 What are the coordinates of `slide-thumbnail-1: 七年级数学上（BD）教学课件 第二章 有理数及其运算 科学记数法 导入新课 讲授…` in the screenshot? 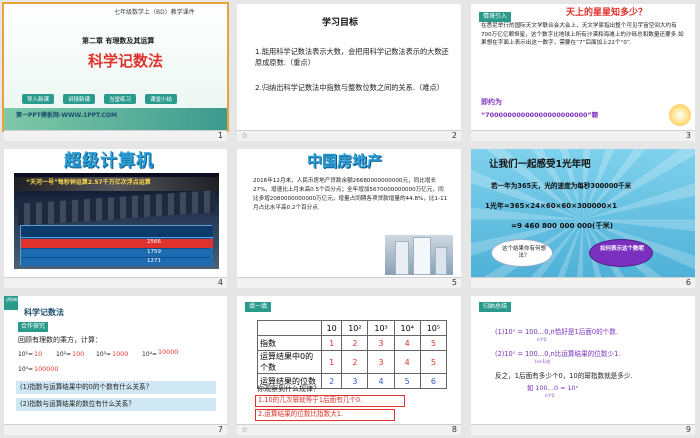 It's located at (115, 67).